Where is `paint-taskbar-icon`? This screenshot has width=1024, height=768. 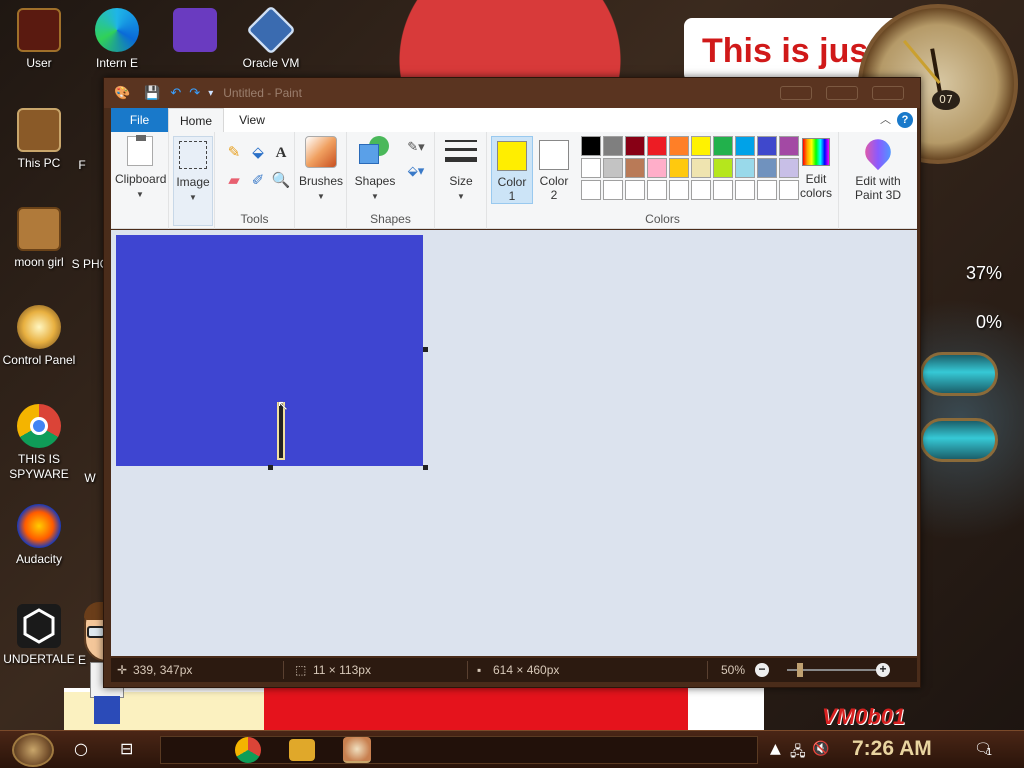
paint-taskbar-icon is located at coordinates (357, 750).